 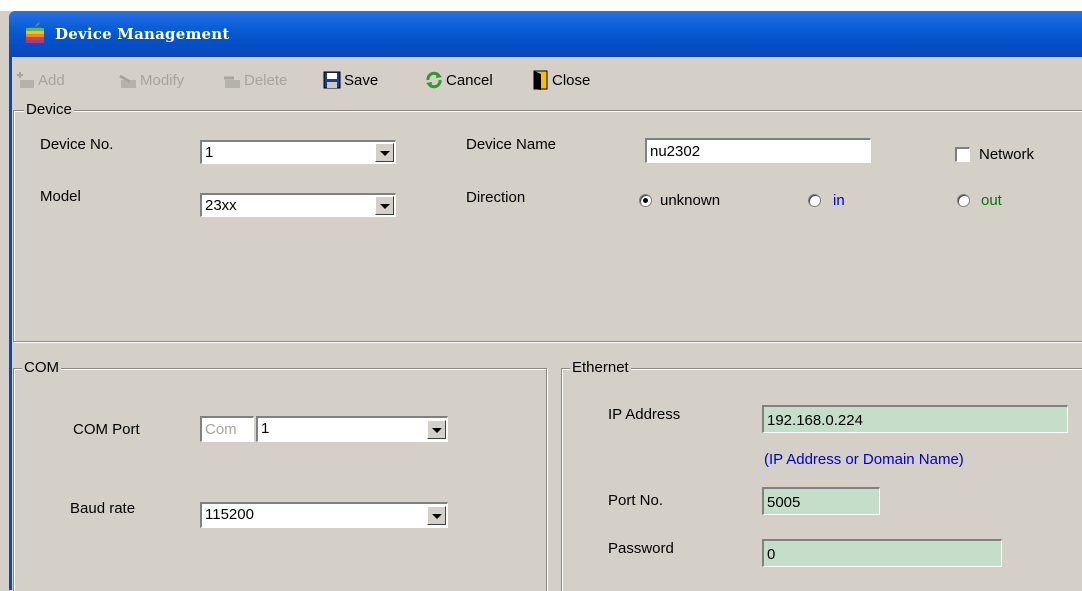 I want to click on cancel-button: Cancel, so click(x=458, y=80).